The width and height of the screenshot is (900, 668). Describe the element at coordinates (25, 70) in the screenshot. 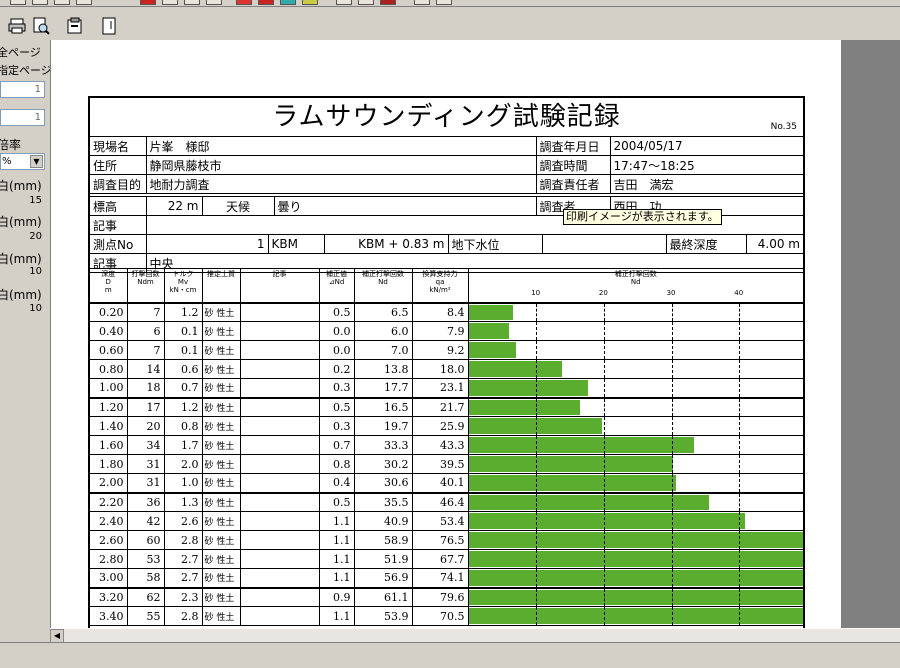

I see `specified-pages-option: 指定ページ` at that location.